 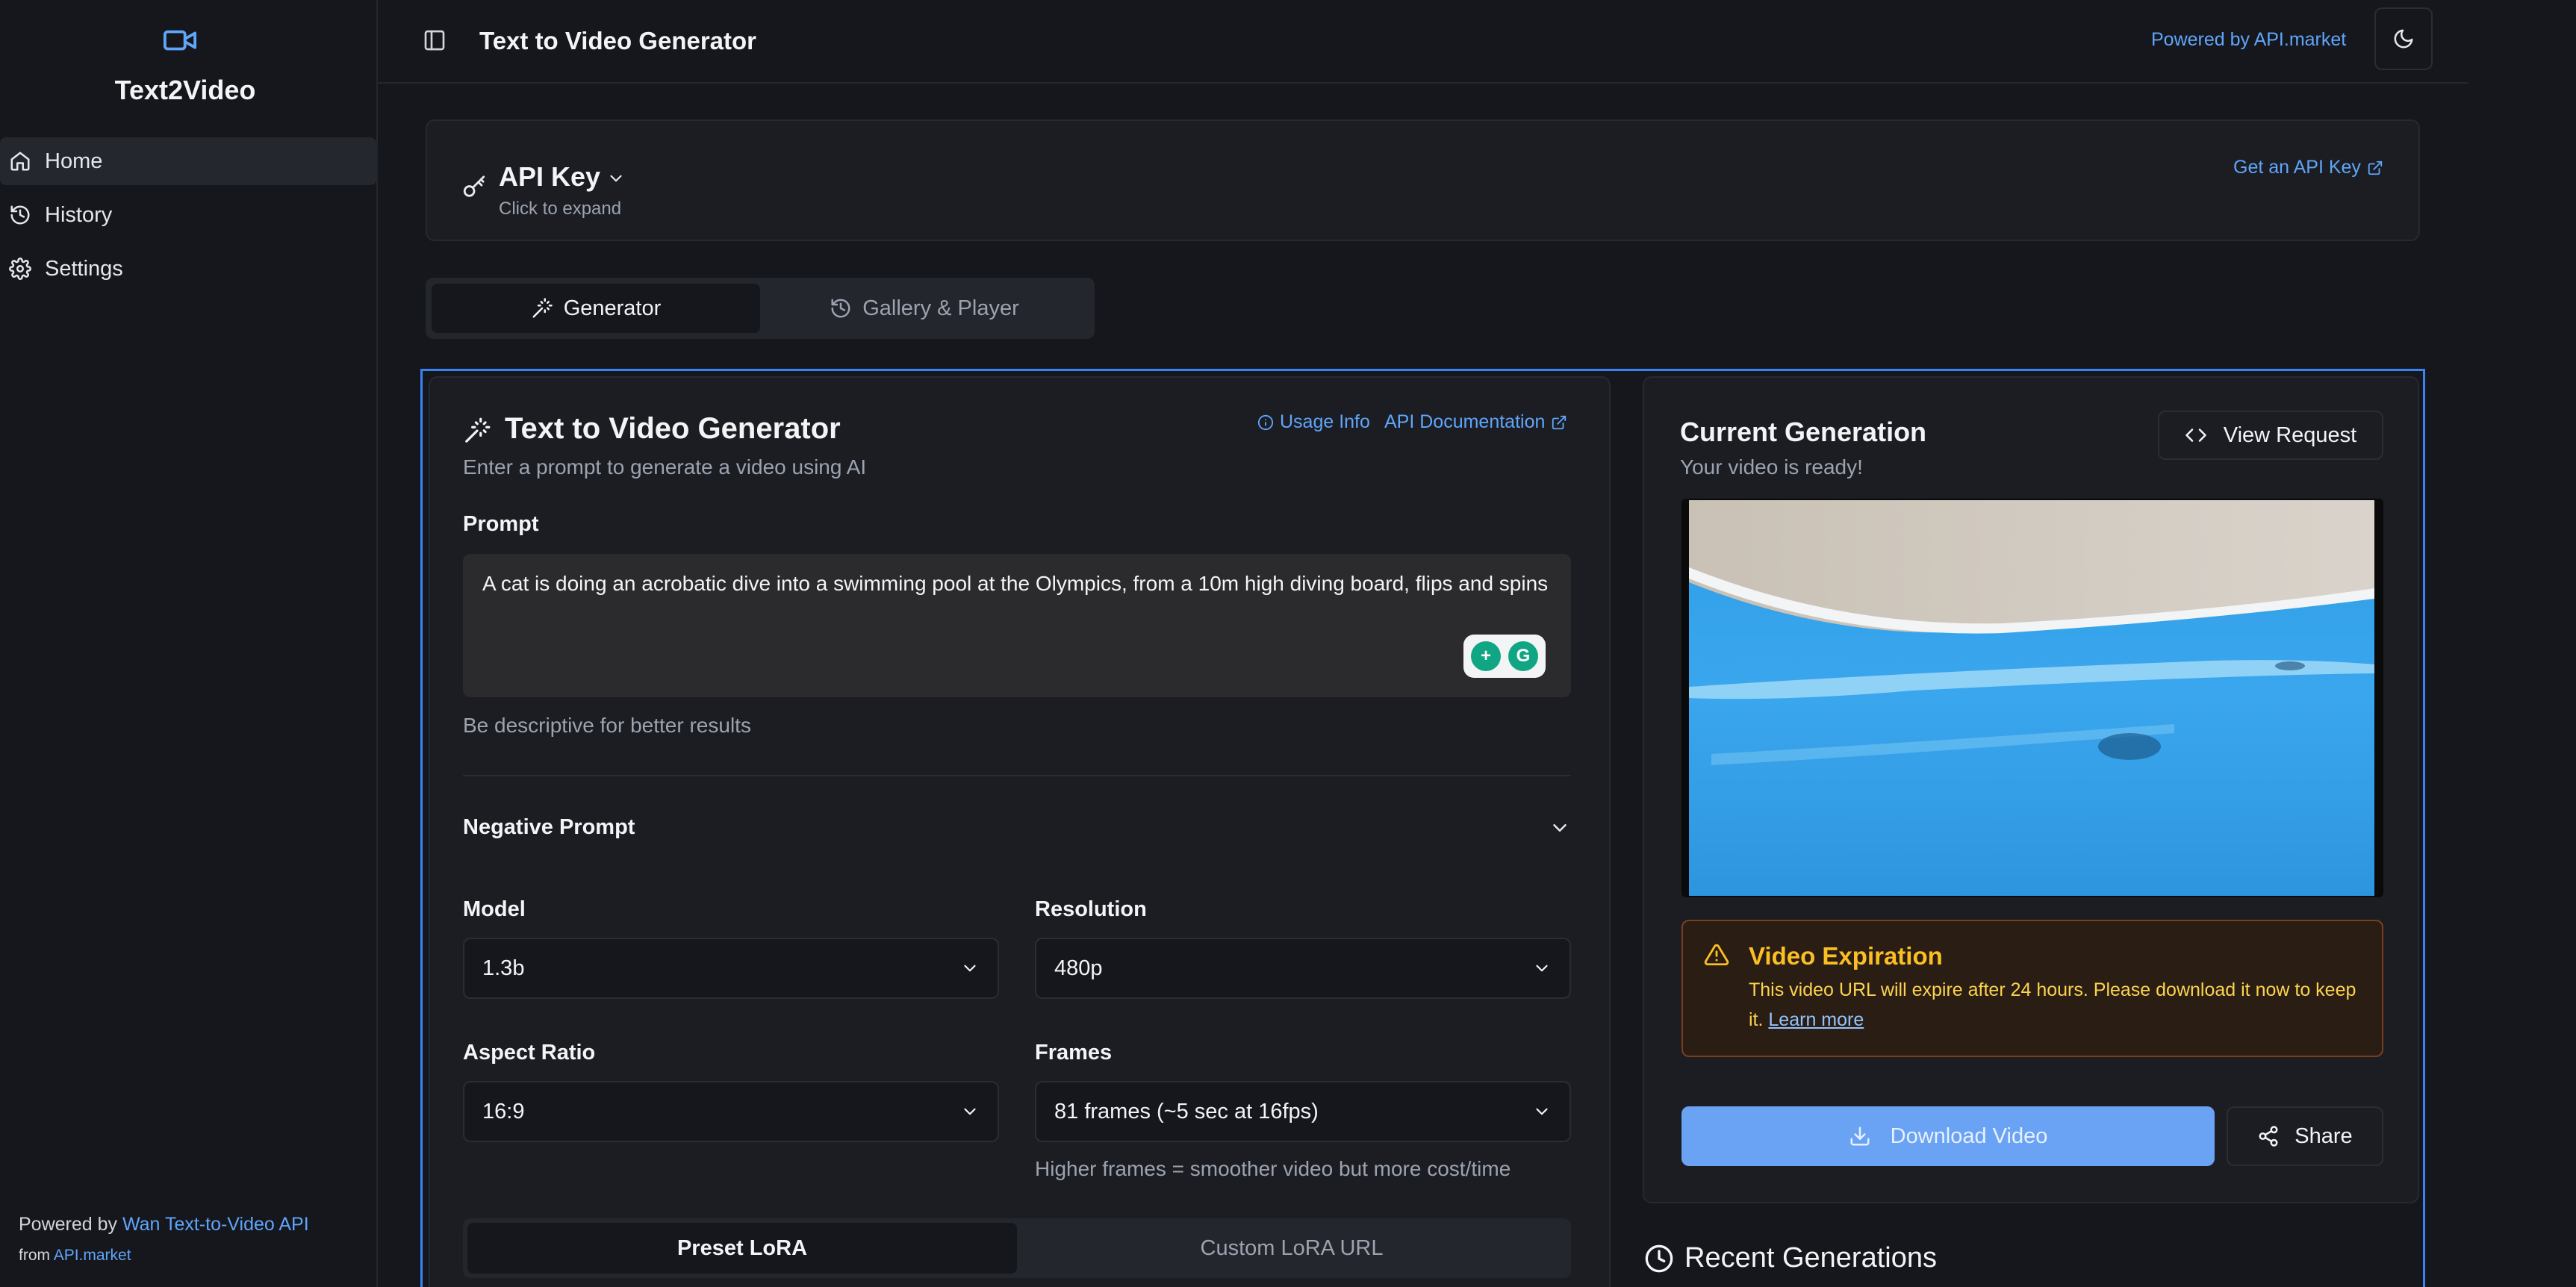 What do you see at coordinates (503, 1111) in the screenshot?
I see `aspect-ratio-value: 16:9` at bounding box center [503, 1111].